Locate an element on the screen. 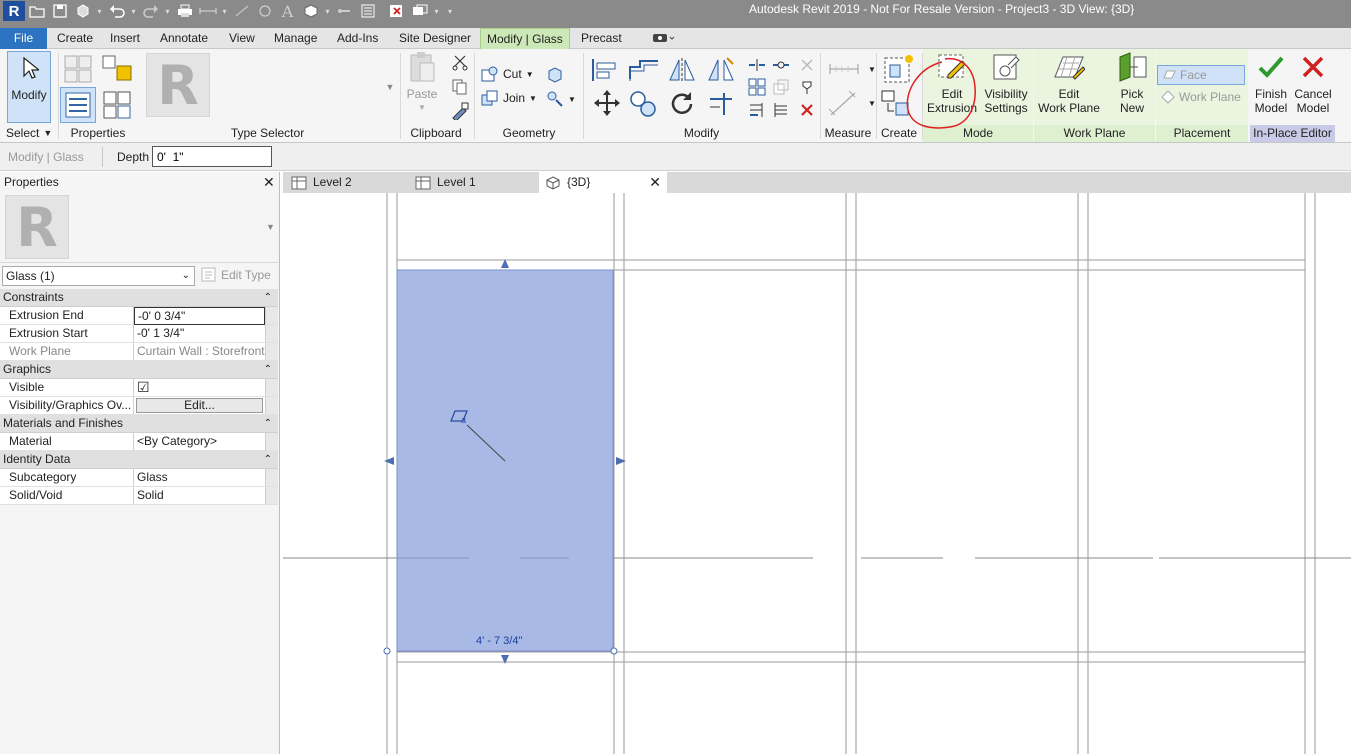  wall-joins-icon is located at coordinates (555, 75).